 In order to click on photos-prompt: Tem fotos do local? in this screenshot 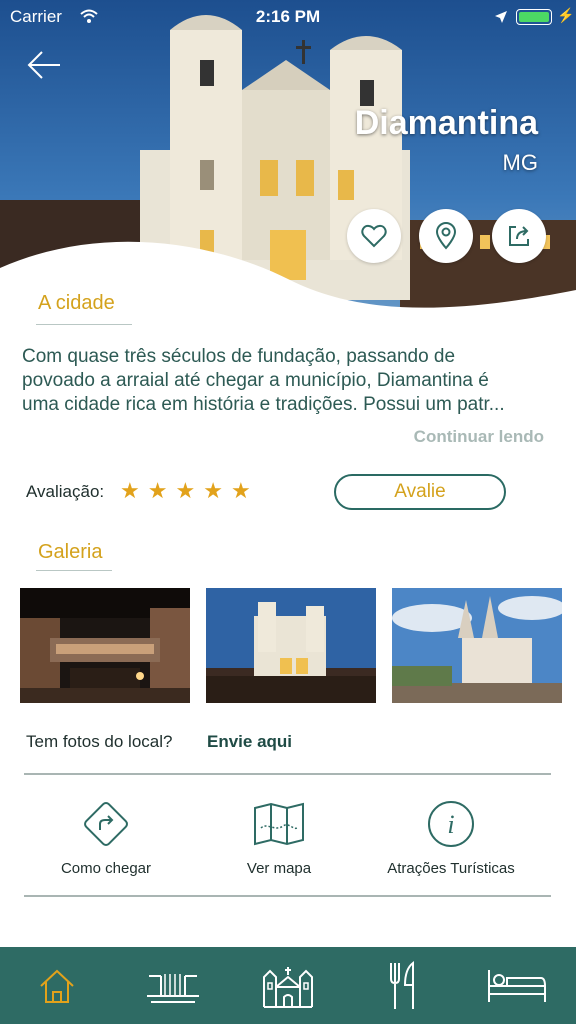, I will do `click(99, 741)`.